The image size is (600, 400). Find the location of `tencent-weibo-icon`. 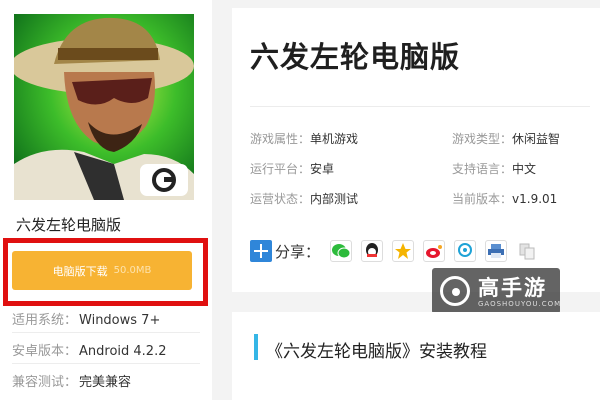

tencent-weibo-icon is located at coordinates (465, 251).